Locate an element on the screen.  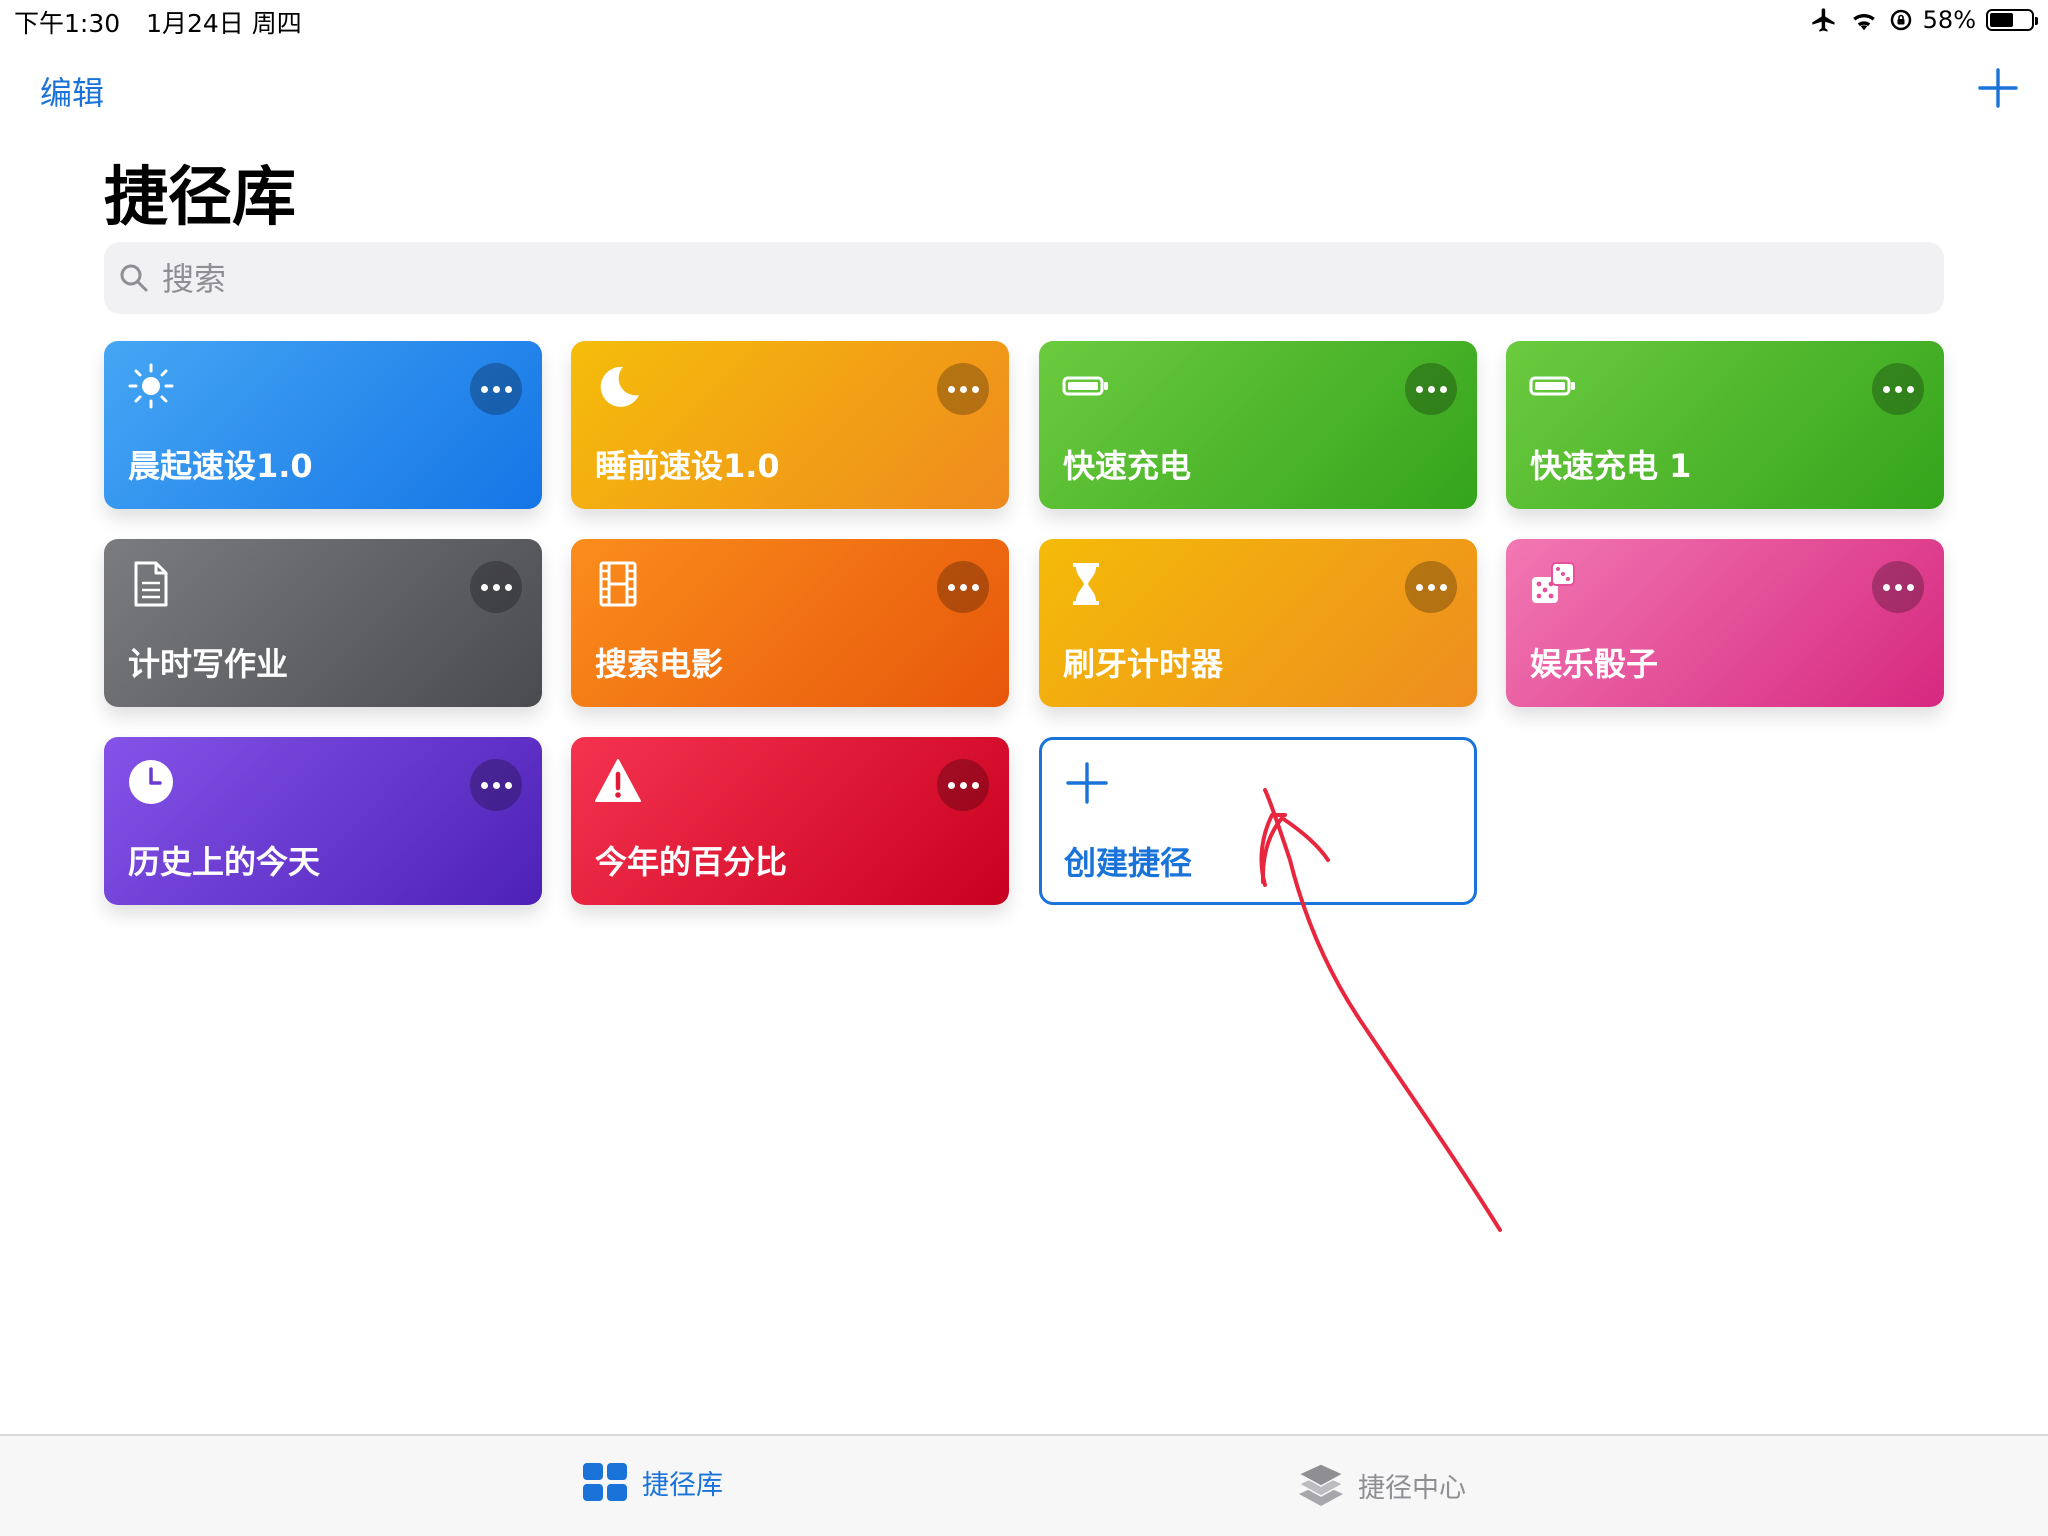
grid-icon is located at coordinates (605, 1482).